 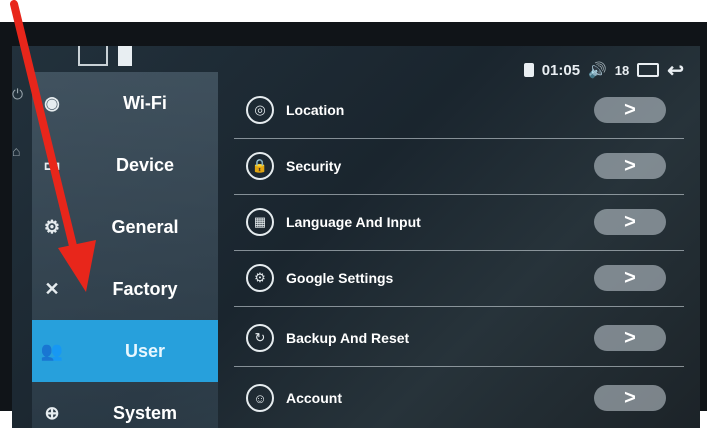 What do you see at coordinates (52, 226) in the screenshot?
I see `gear-icon: ⚙` at bounding box center [52, 226].